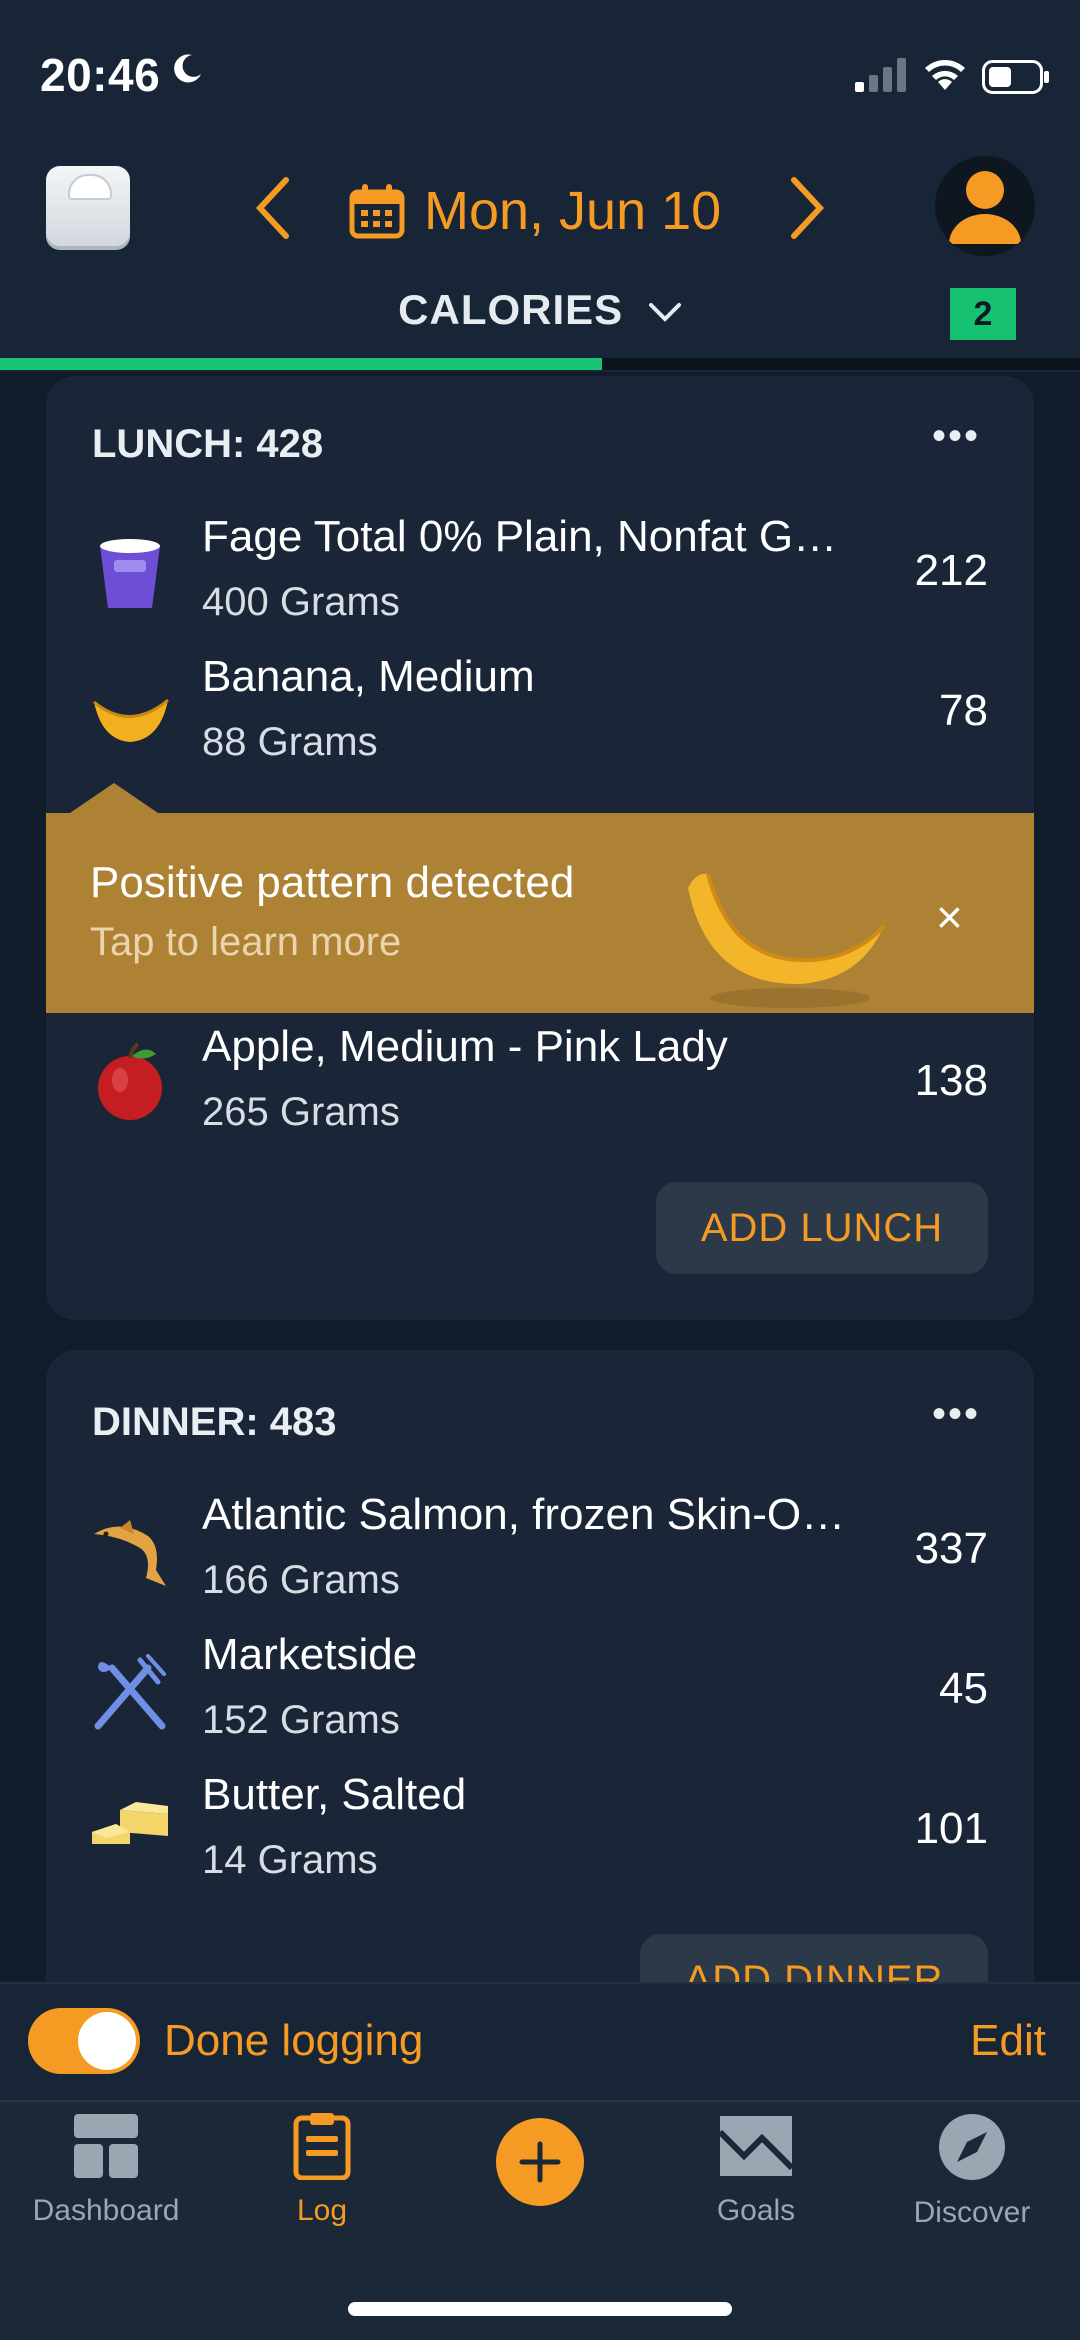  What do you see at coordinates (322, 2210) in the screenshot?
I see `tab-log-label: Log` at bounding box center [322, 2210].